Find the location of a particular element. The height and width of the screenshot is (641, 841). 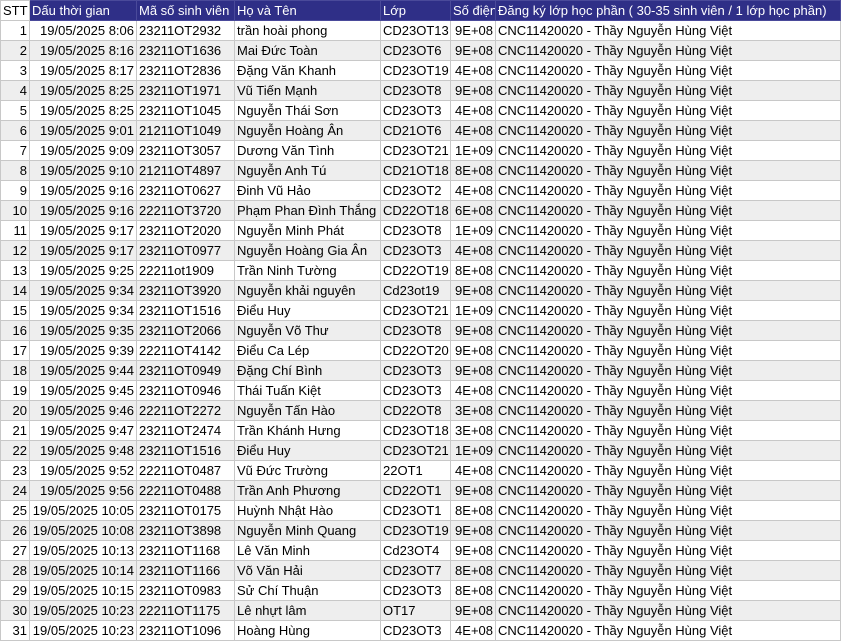

cell-student-id: 22211OT3720 is located at coordinates (185, 210).